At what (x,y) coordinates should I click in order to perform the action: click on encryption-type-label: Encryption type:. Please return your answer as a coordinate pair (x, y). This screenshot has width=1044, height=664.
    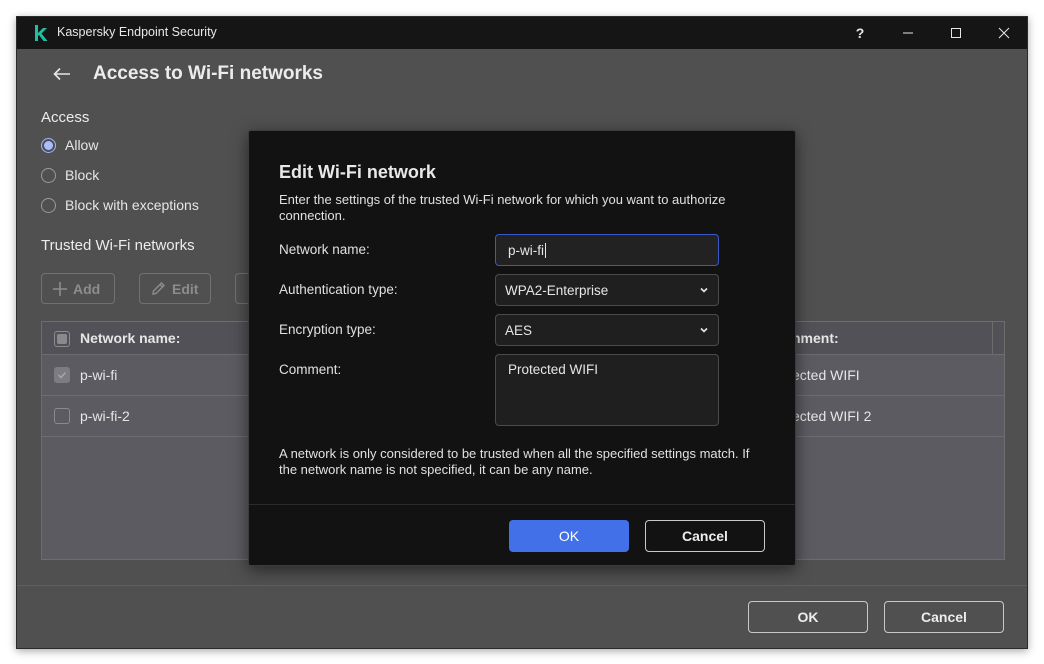
    Looking at the image, I should click on (327, 329).